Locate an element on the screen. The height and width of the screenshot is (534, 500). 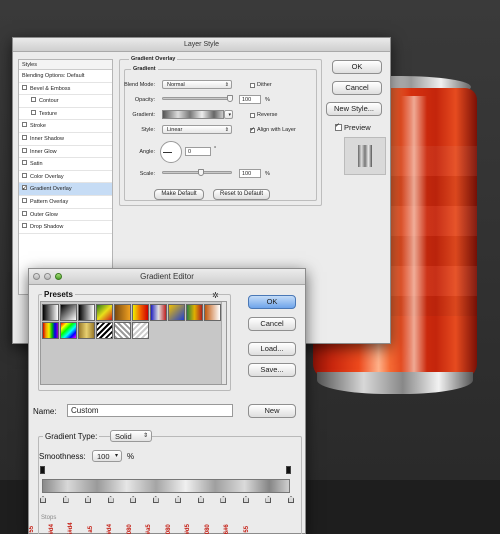
style-item: Gradient Overlay is located at coordinates (65, 189).